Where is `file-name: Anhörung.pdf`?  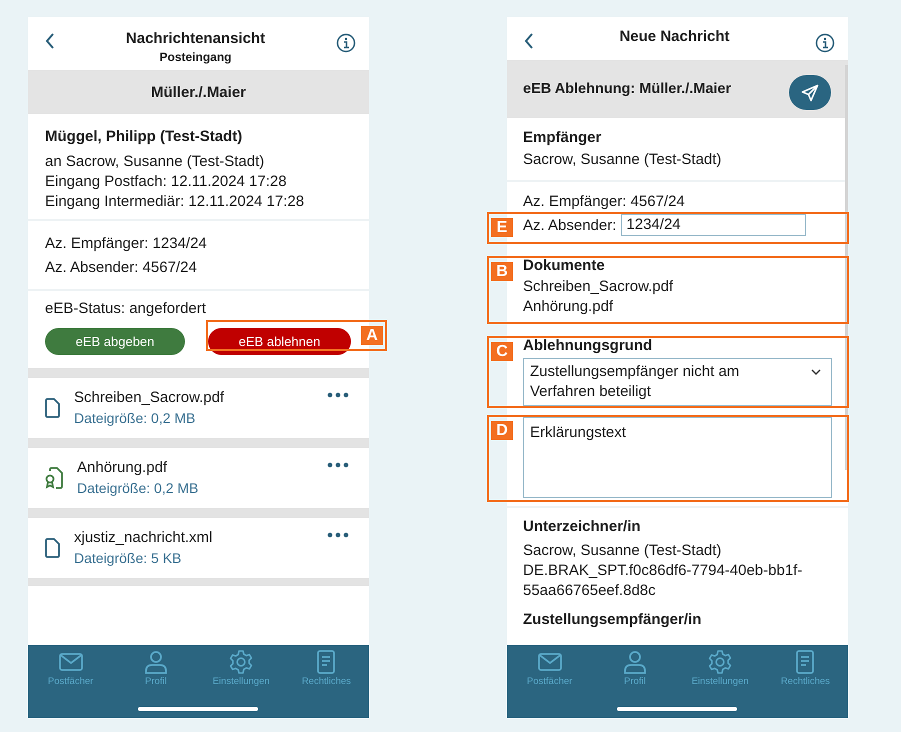
file-name: Anhörung.pdf is located at coordinates (122, 468).